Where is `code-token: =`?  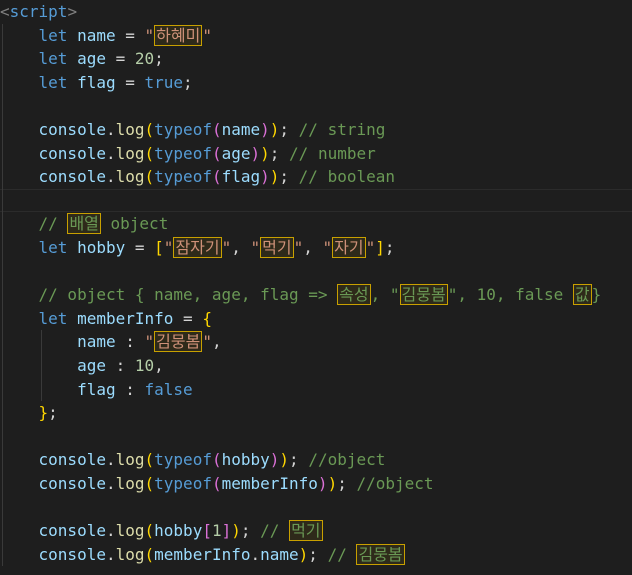 code-token: = is located at coordinates (130, 35).